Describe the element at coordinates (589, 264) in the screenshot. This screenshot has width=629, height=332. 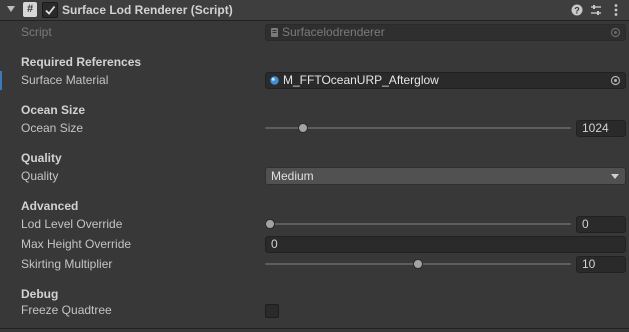
I see `skirting-value: 10` at that location.